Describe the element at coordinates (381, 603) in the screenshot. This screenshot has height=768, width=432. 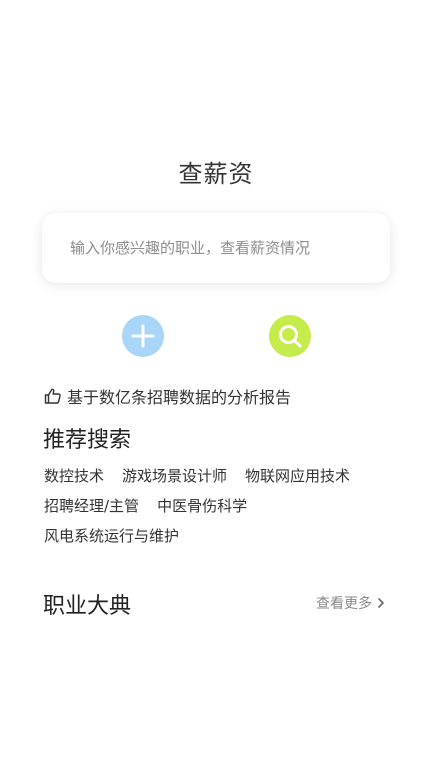
I see `chevron-right-icon` at that location.